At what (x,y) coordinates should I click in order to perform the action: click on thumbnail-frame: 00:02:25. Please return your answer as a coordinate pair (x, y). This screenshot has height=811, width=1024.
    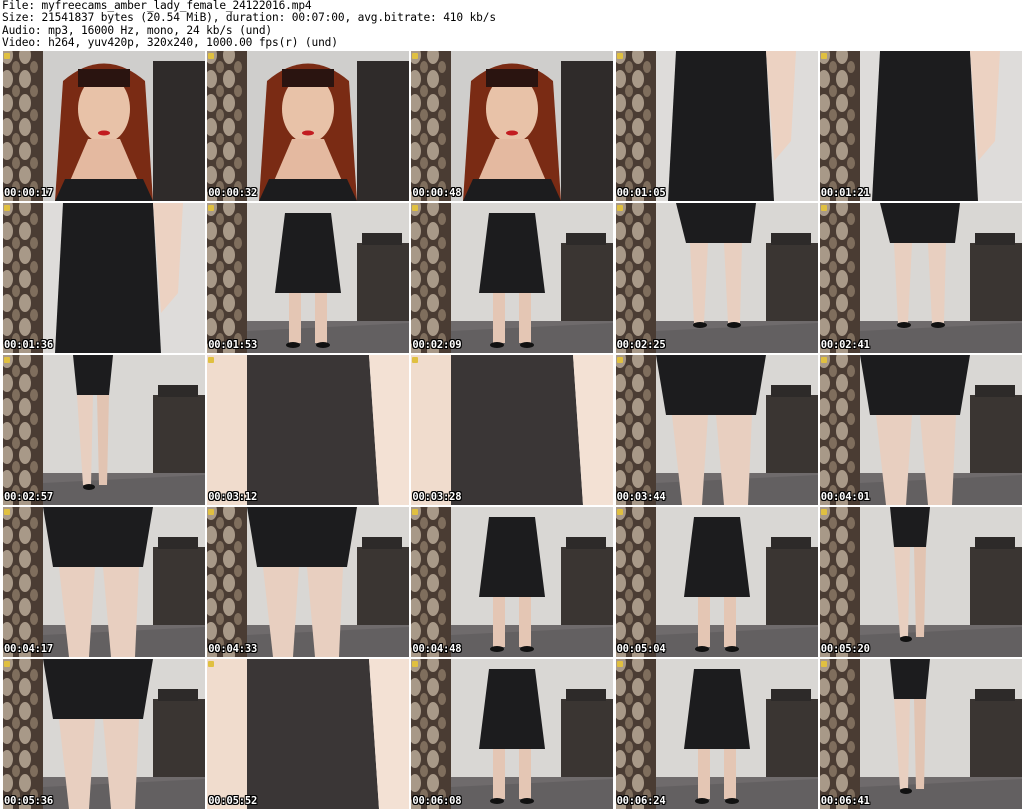
    Looking at the image, I should click on (716, 278).